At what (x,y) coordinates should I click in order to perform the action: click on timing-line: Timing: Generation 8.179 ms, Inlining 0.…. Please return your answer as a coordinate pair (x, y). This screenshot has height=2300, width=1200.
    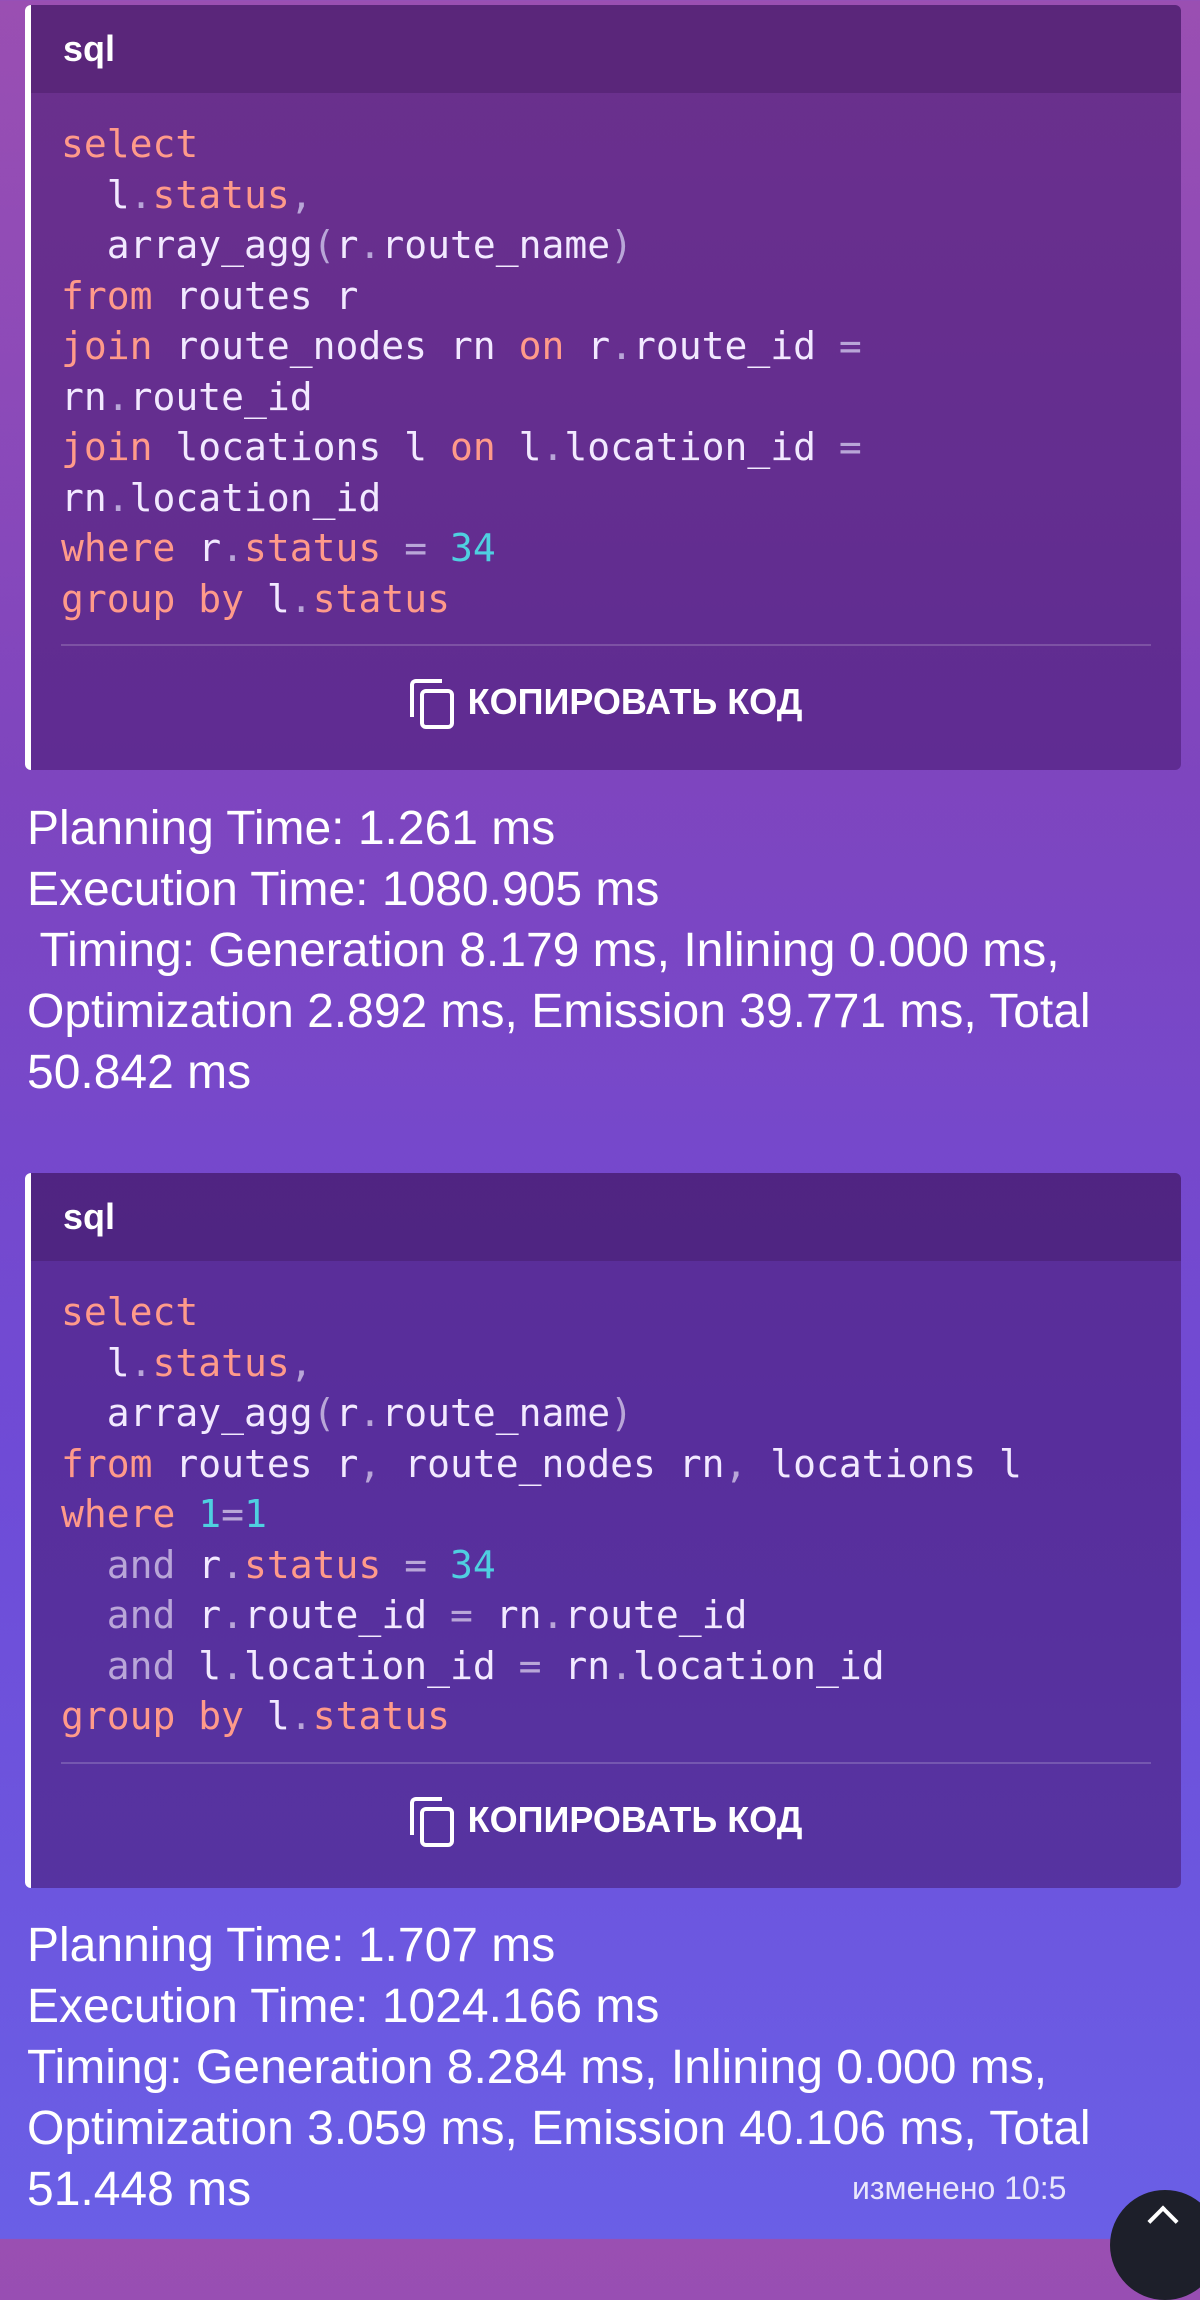
    Looking at the image, I should click on (543, 950).